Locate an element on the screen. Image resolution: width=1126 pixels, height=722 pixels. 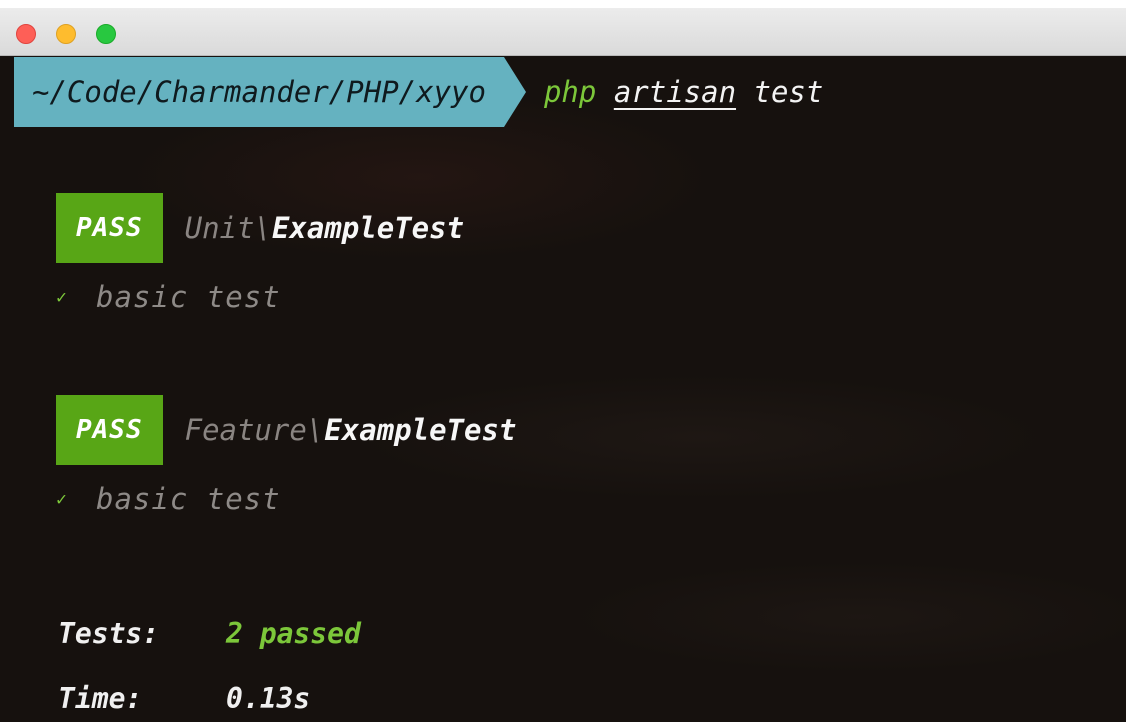
window-top-edge is located at coordinates (563, 4).